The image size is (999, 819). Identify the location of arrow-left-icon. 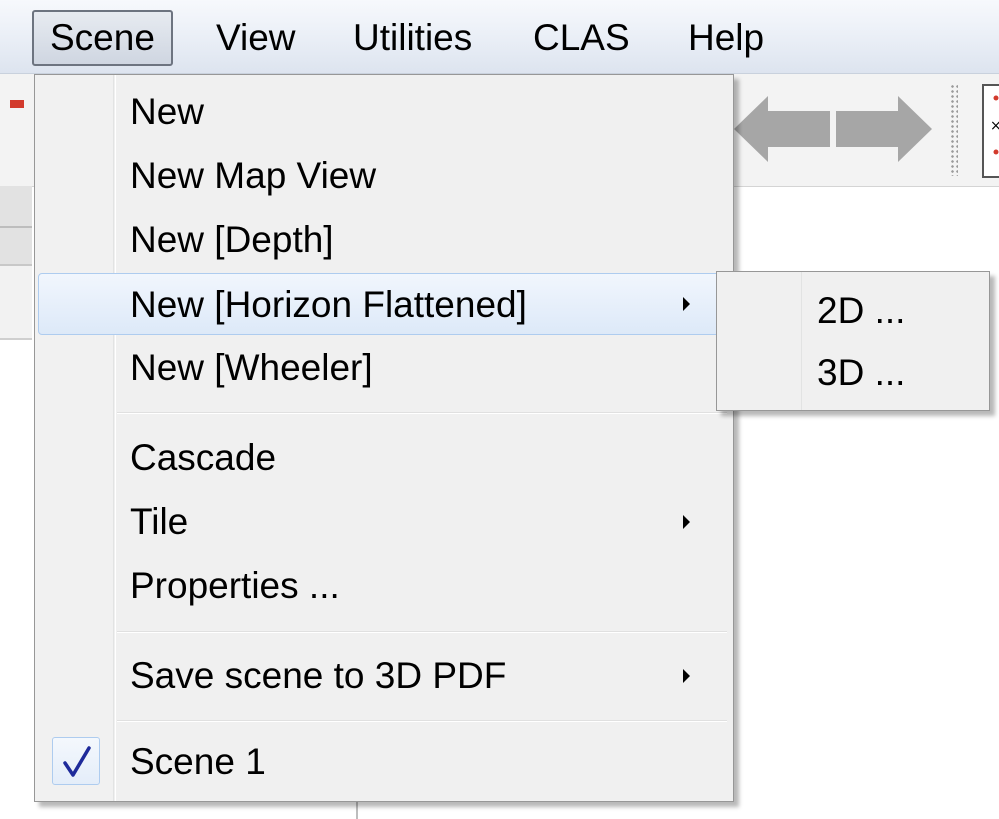
(782, 129).